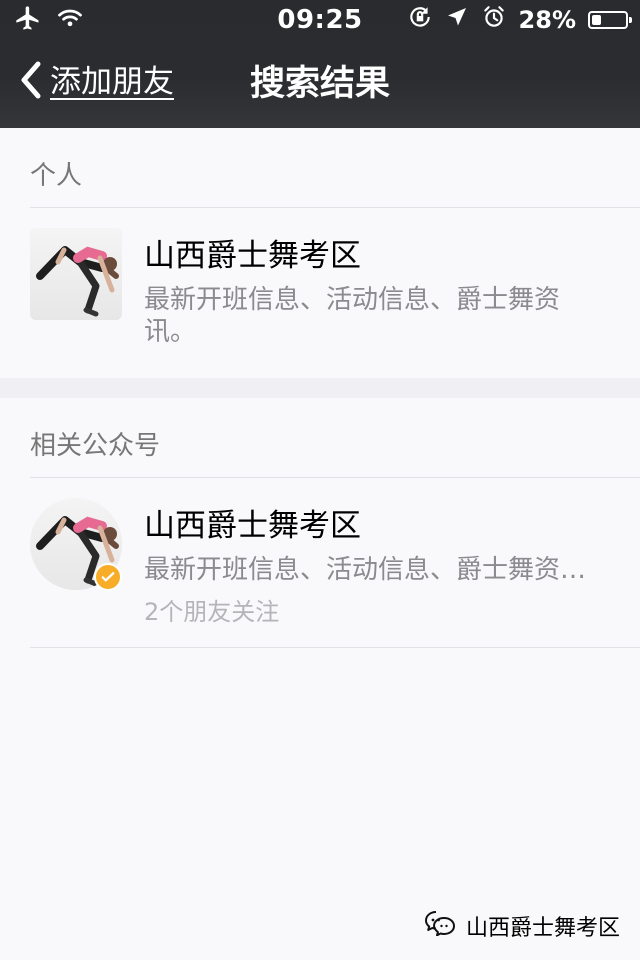 The width and height of the screenshot is (640, 960). I want to click on page-title: 搜索结果, so click(319, 84).